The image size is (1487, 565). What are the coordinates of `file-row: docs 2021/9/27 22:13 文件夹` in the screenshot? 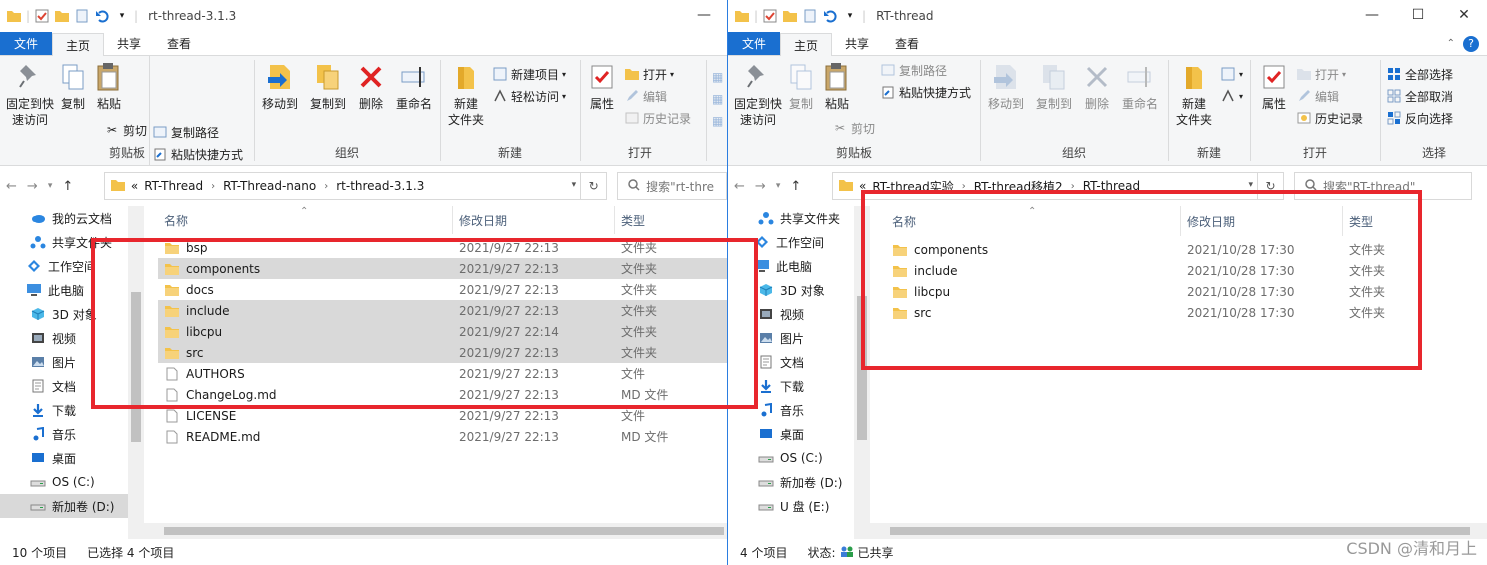 It's located at (442, 289).